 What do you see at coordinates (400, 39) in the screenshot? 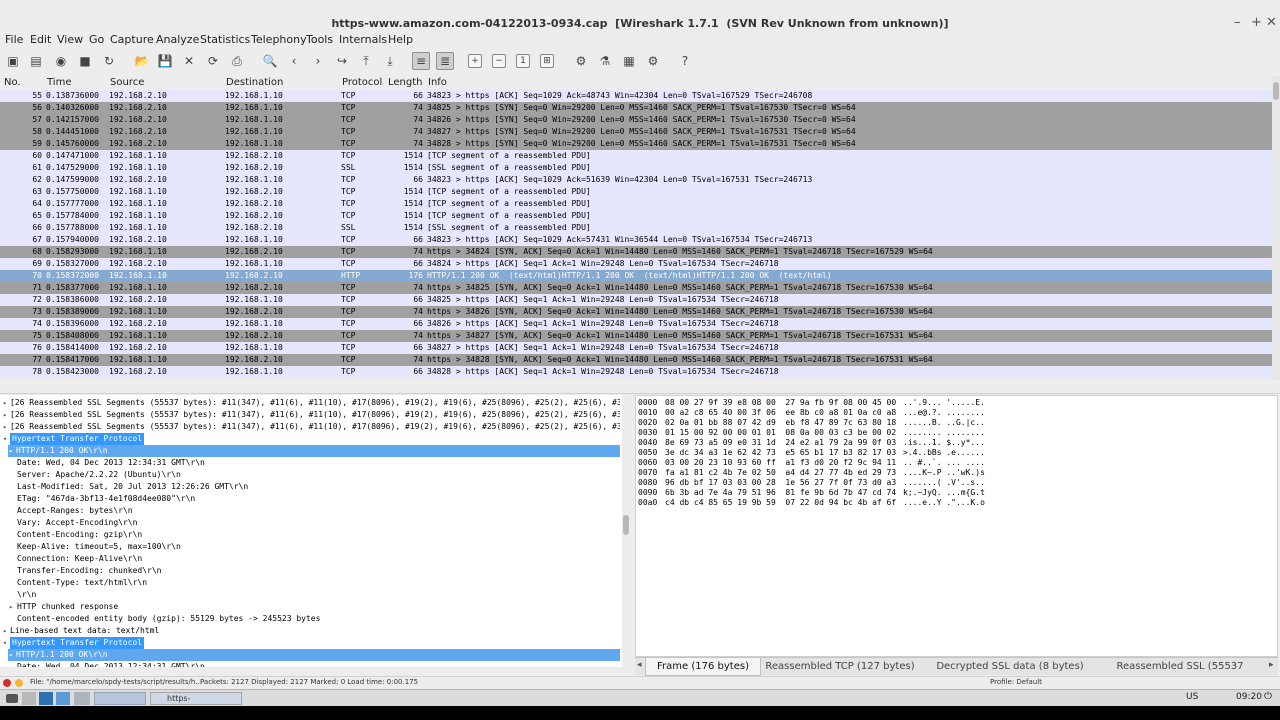
I see `menu-help: Help` at bounding box center [400, 39].